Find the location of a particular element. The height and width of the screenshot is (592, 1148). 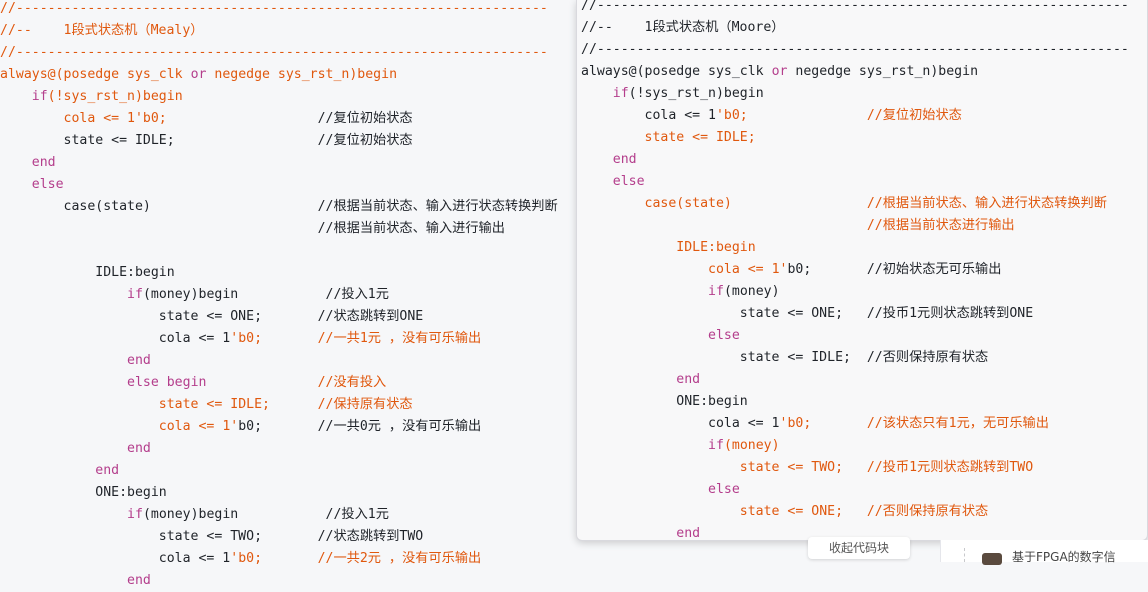

code-line: case(state) //根据当前状态、输入进行状态转换判断 is located at coordinates (279, 207).